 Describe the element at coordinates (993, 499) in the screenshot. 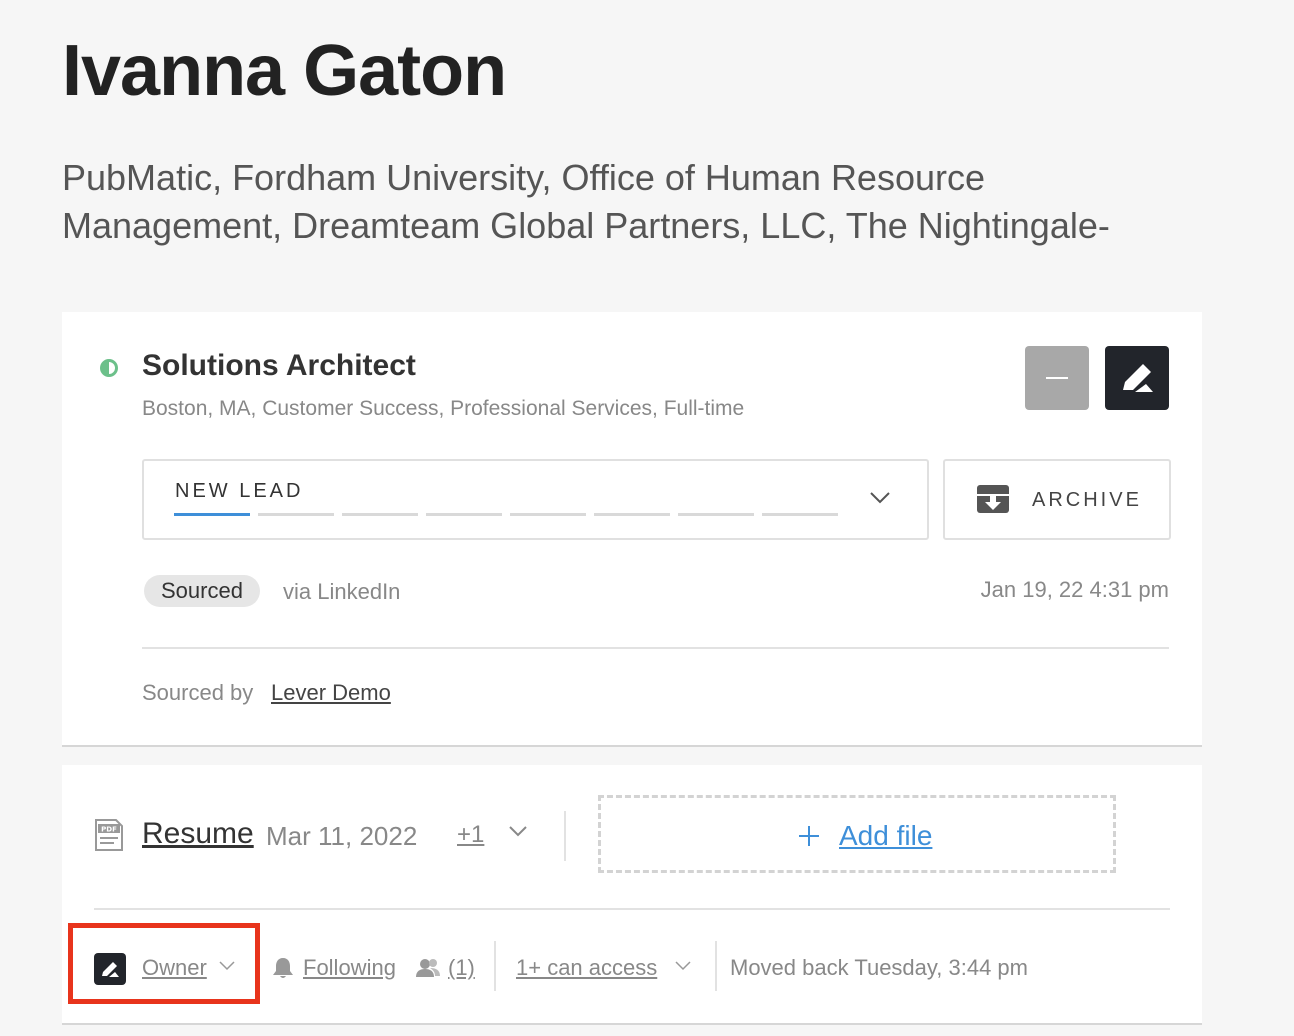

I see `archive-box-icon` at that location.